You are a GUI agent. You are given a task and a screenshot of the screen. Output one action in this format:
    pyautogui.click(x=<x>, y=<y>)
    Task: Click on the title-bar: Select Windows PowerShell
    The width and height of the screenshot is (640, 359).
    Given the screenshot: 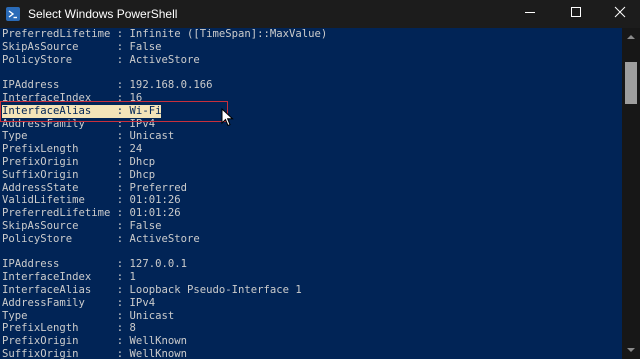 What is the action you would take?
    pyautogui.click(x=320, y=14)
    